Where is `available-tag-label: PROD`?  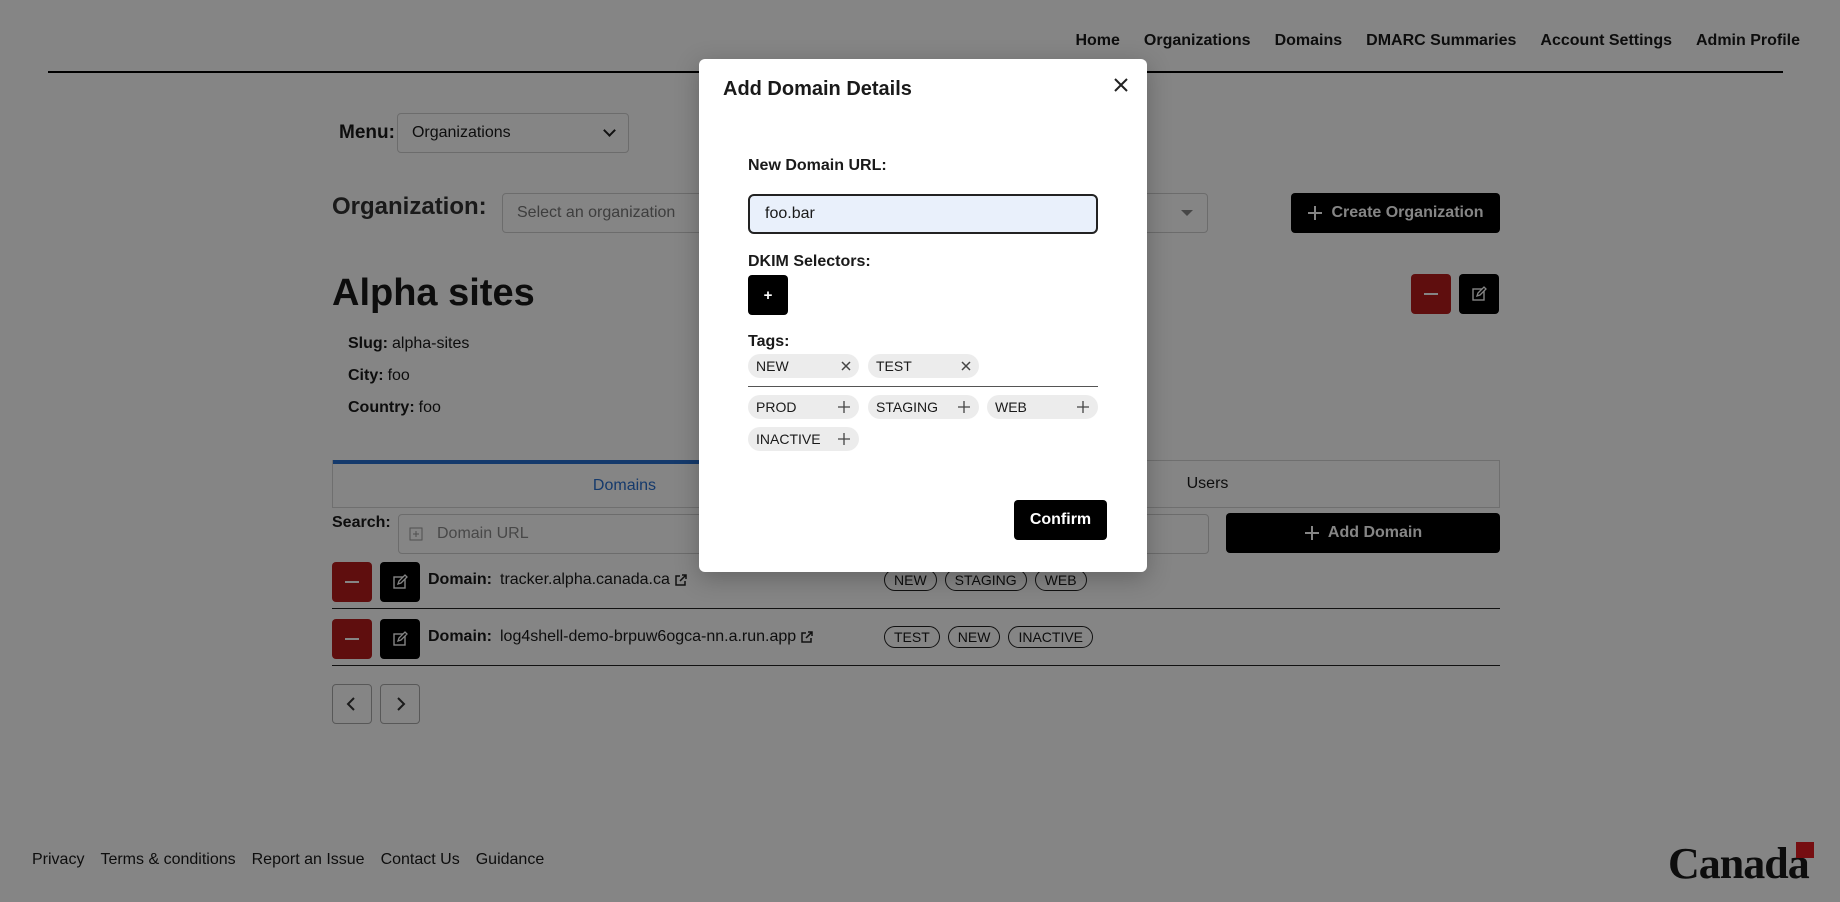 available-tag-label: PROD is located at coordinates (776, 407).